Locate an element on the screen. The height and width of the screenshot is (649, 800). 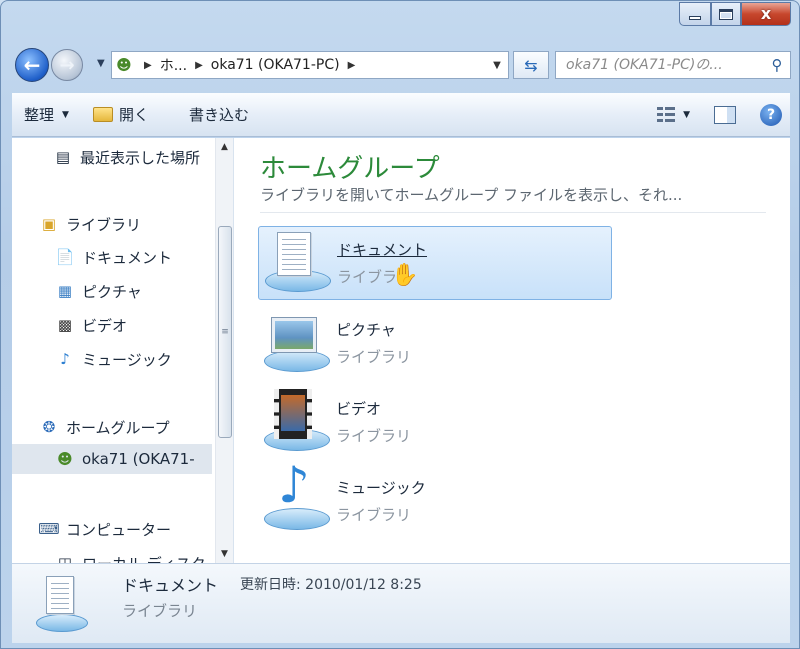
music-icon: ♪ is located at coordinates (65, 359).